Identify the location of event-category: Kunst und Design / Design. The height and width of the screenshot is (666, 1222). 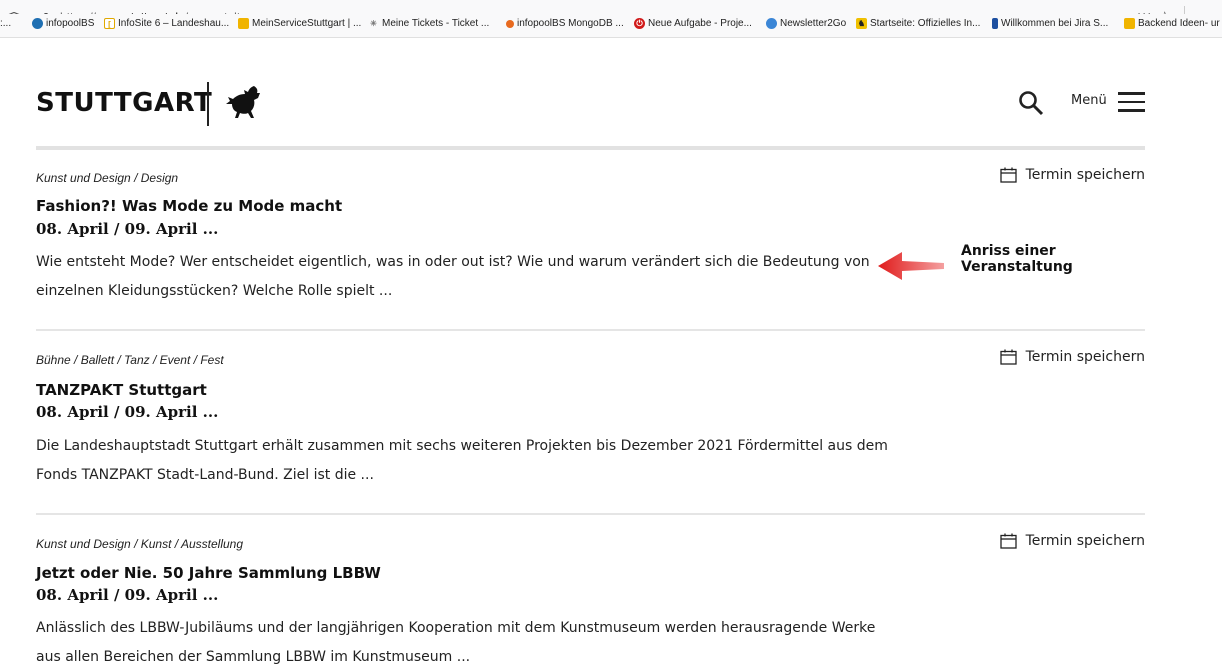
(107, 178).